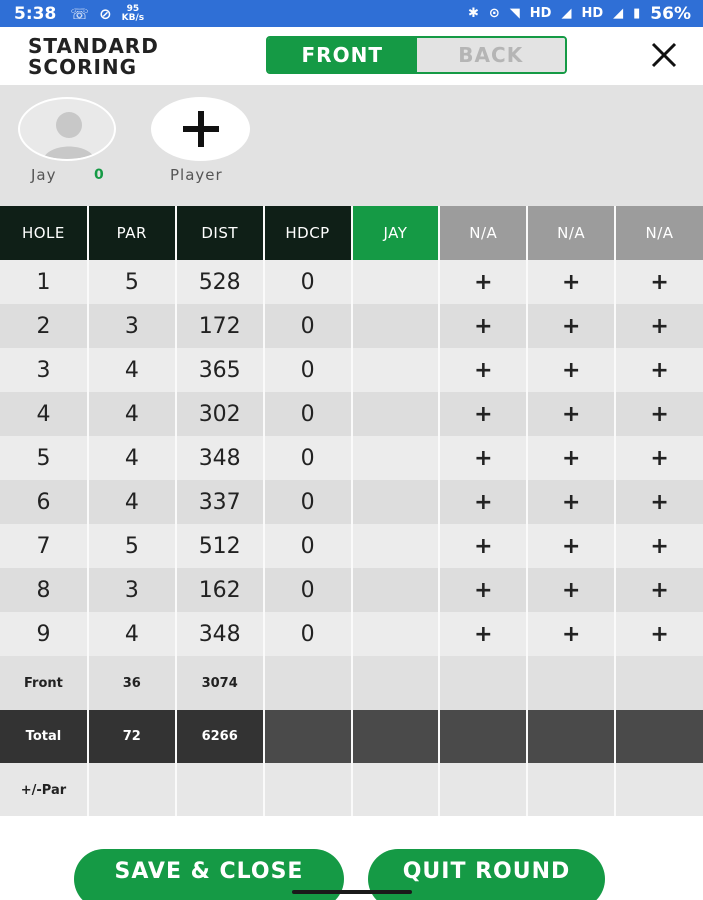 This screenshot has width=703, height=900. I want to click on close-icon, so click(664, 55).